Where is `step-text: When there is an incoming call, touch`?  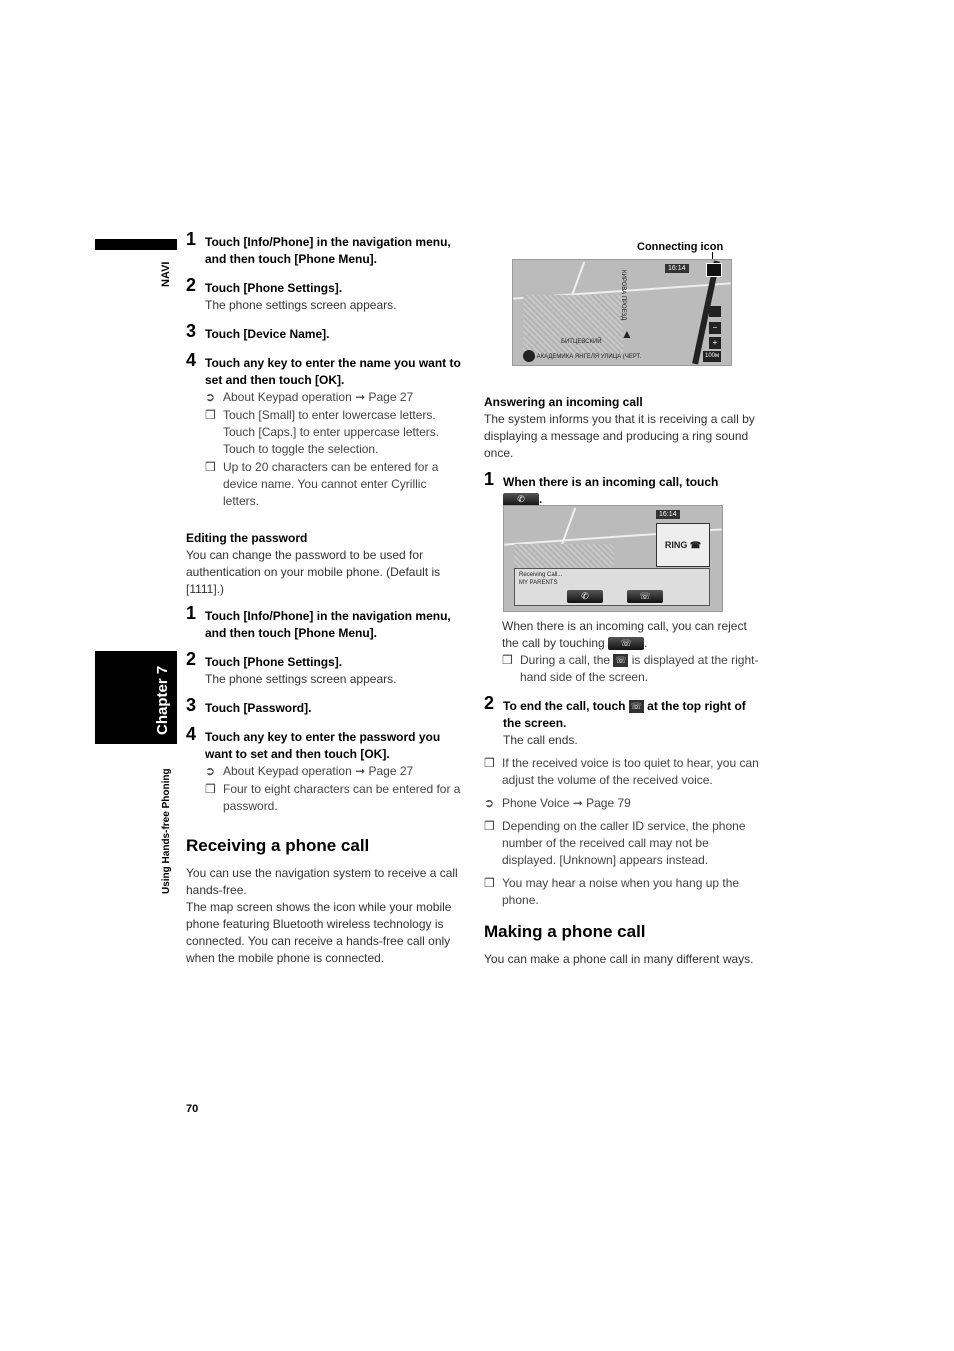 step-text: When there is an incoming call, touch is located at coordinates (611, 482).